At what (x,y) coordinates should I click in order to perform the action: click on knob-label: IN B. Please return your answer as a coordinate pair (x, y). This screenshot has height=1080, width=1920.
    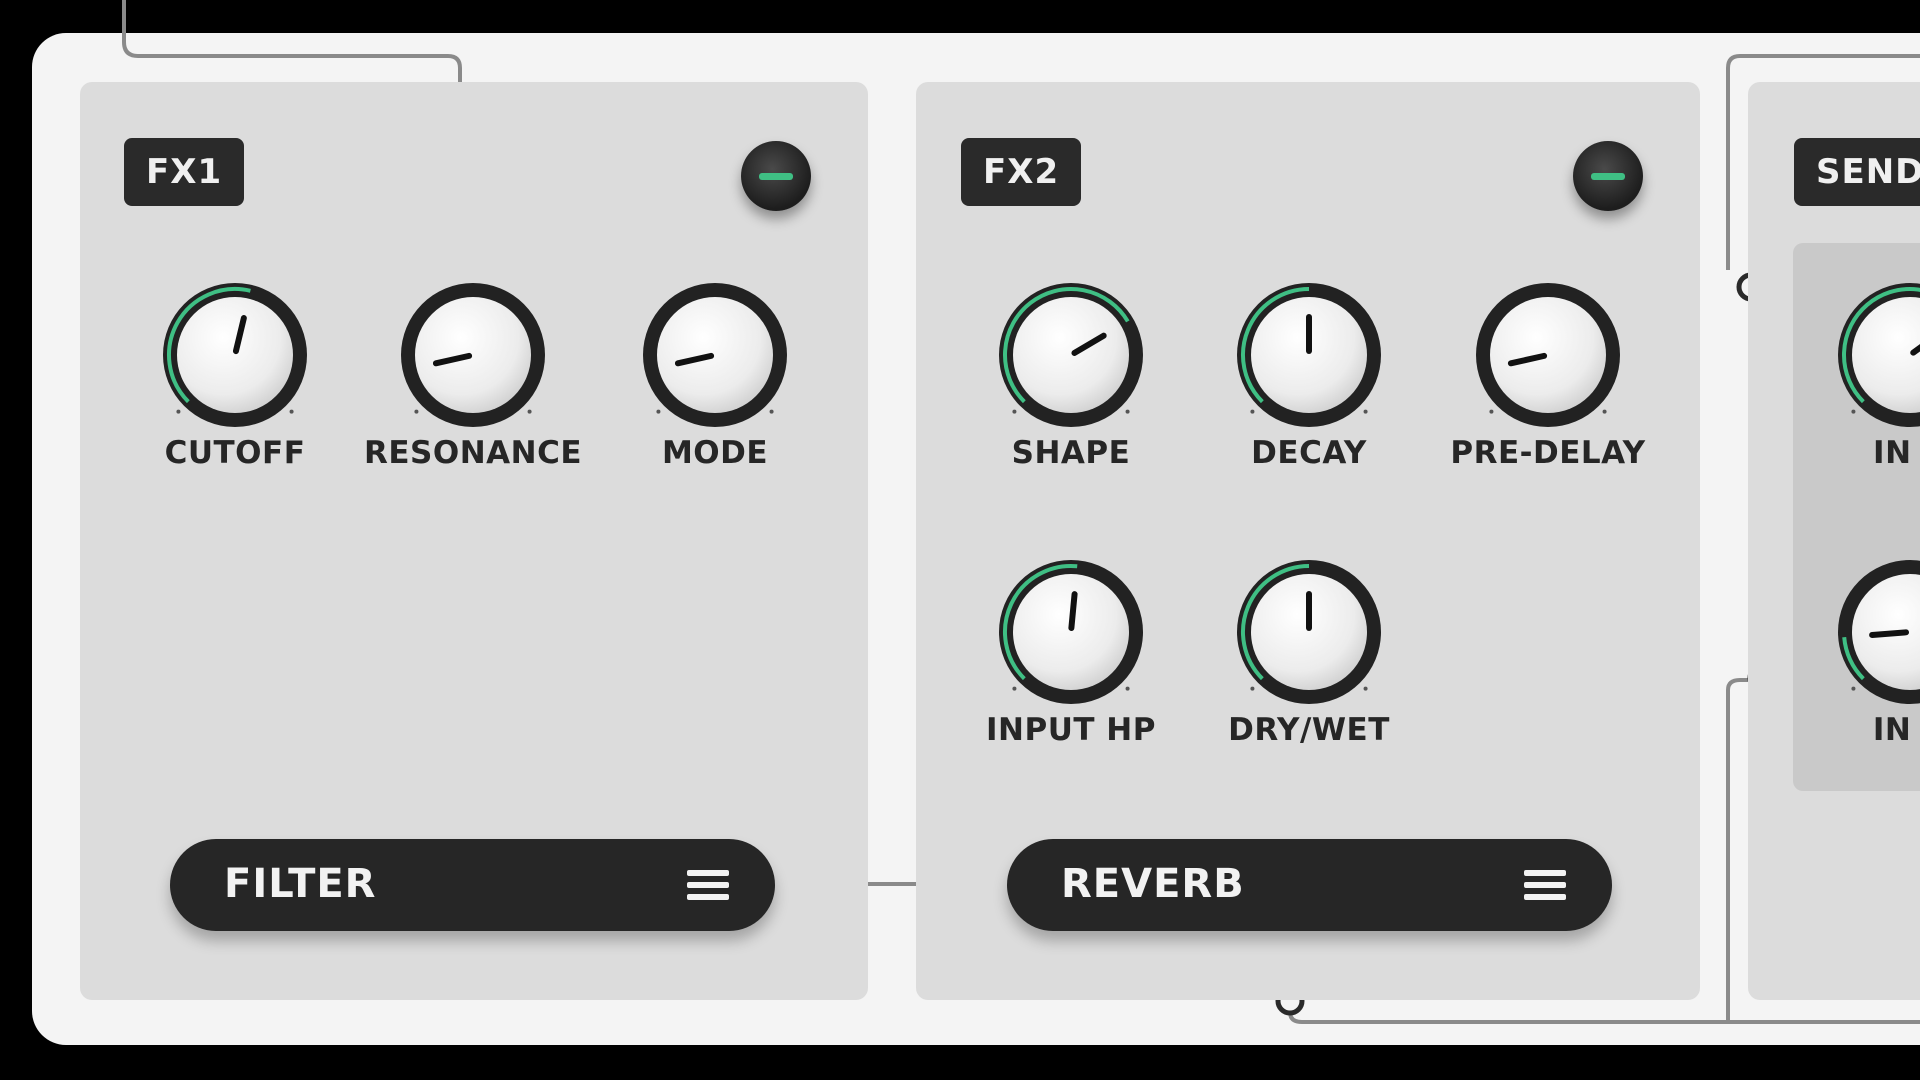
    Looking at the image, I should click on (1896, 453).